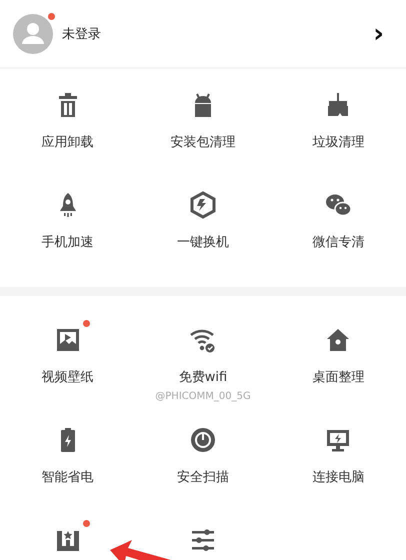 The image size is (406, 560). What do you see at coordinates (202, 440) in the screenshot?
I see `power-dial-icon` at bounding box center [202, 440].